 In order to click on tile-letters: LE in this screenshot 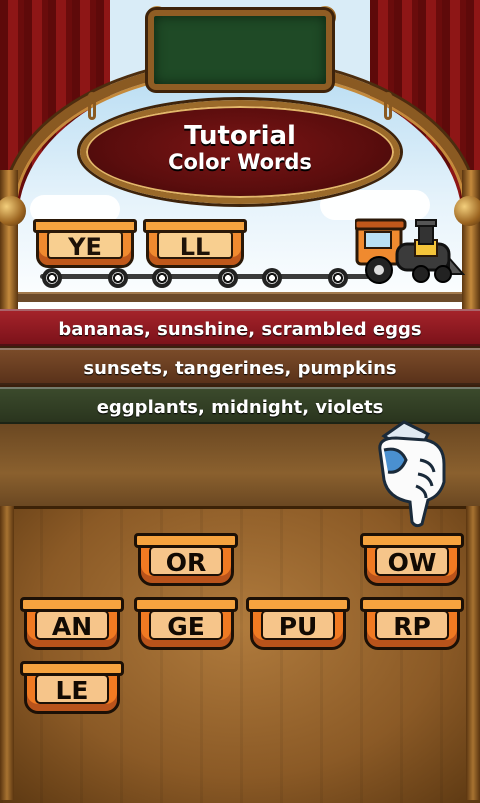, I will do `click(72, 689)`.